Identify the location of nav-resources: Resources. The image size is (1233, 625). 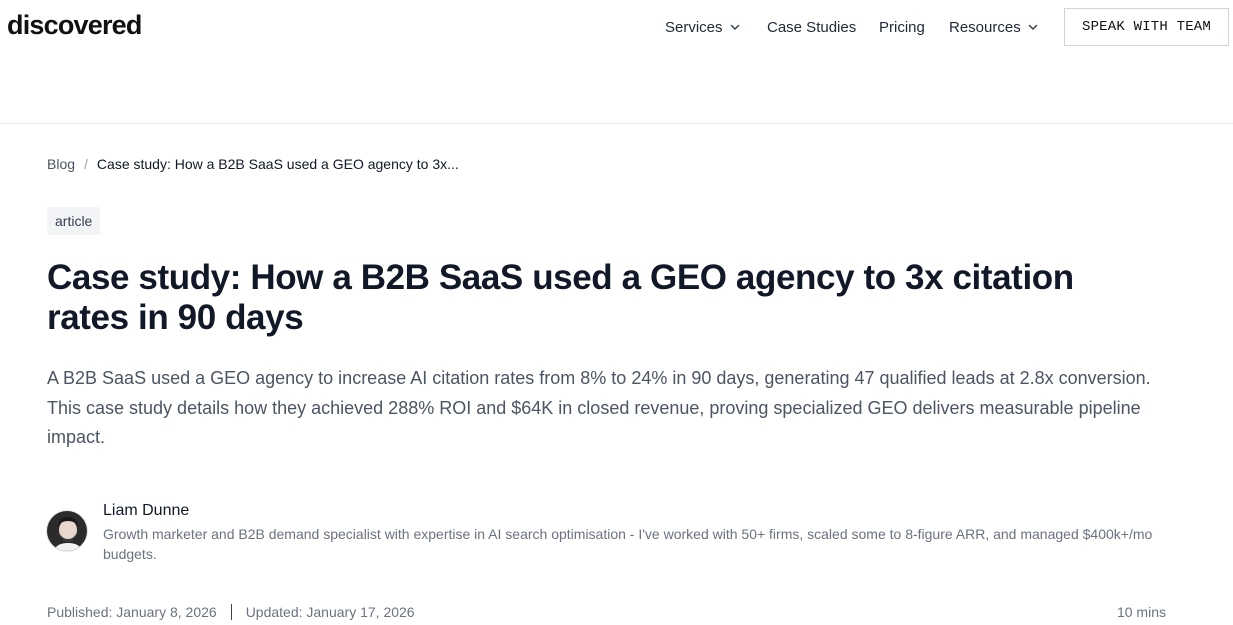
(994, 27).